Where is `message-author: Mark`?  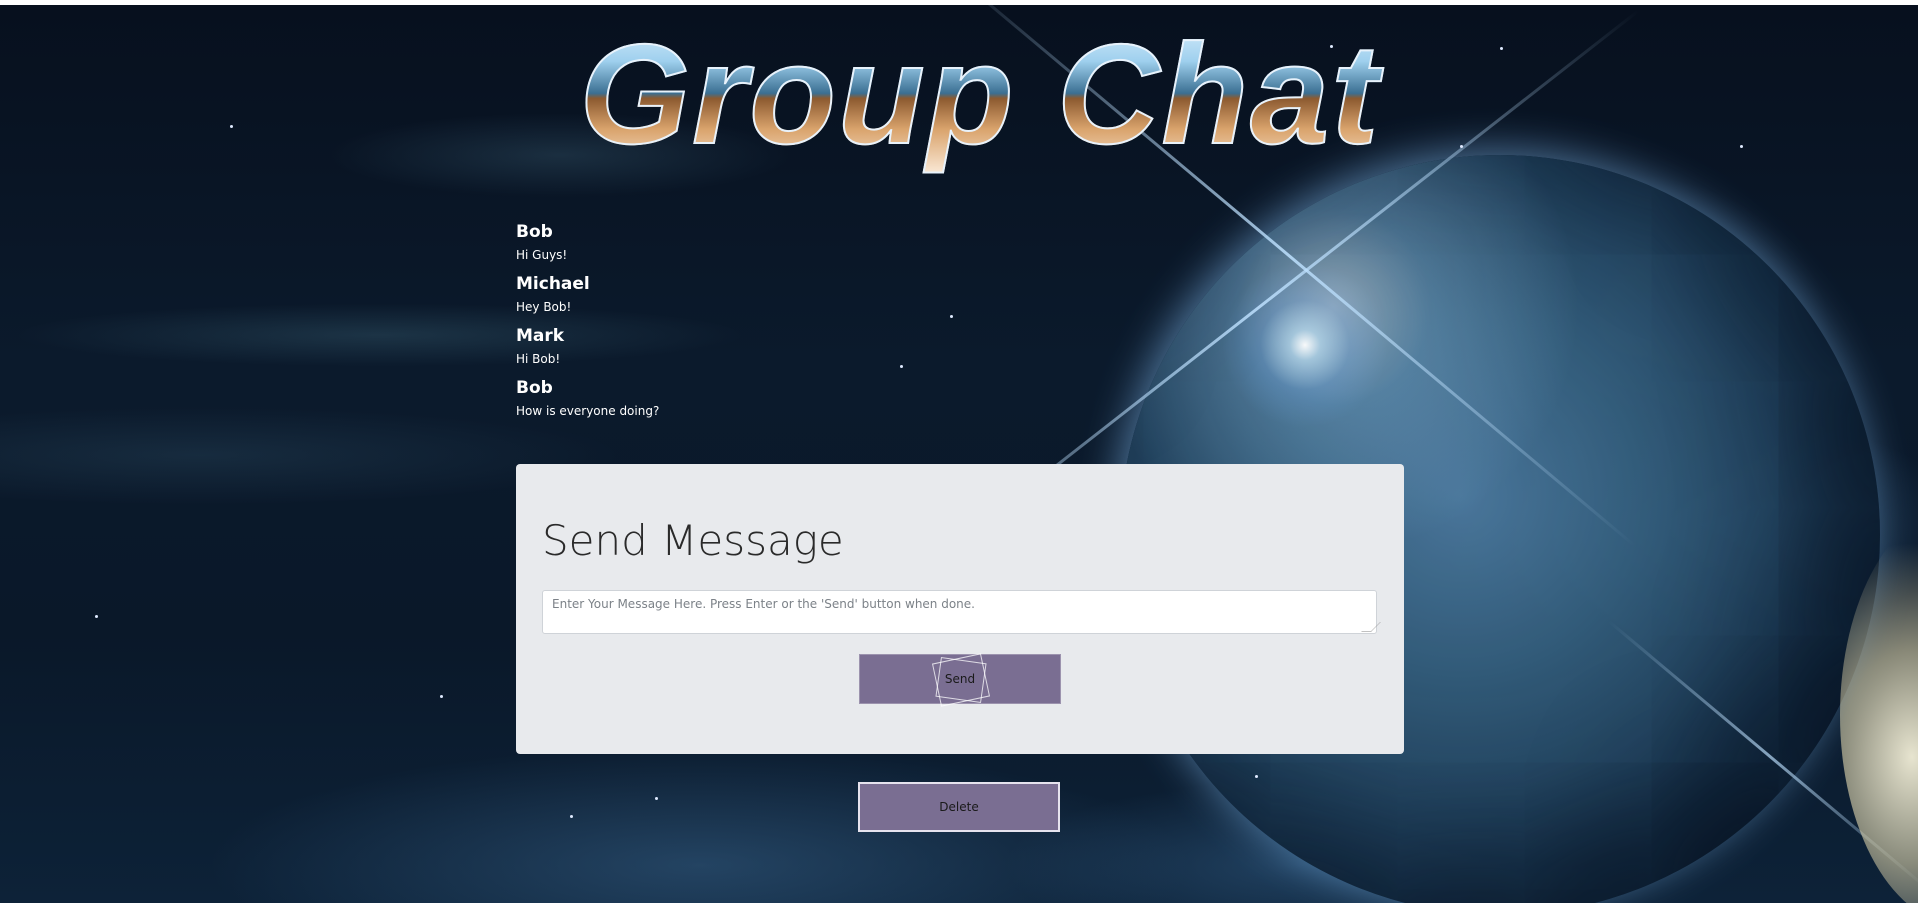
message-author: Mark is located at coordinates (540, 336).